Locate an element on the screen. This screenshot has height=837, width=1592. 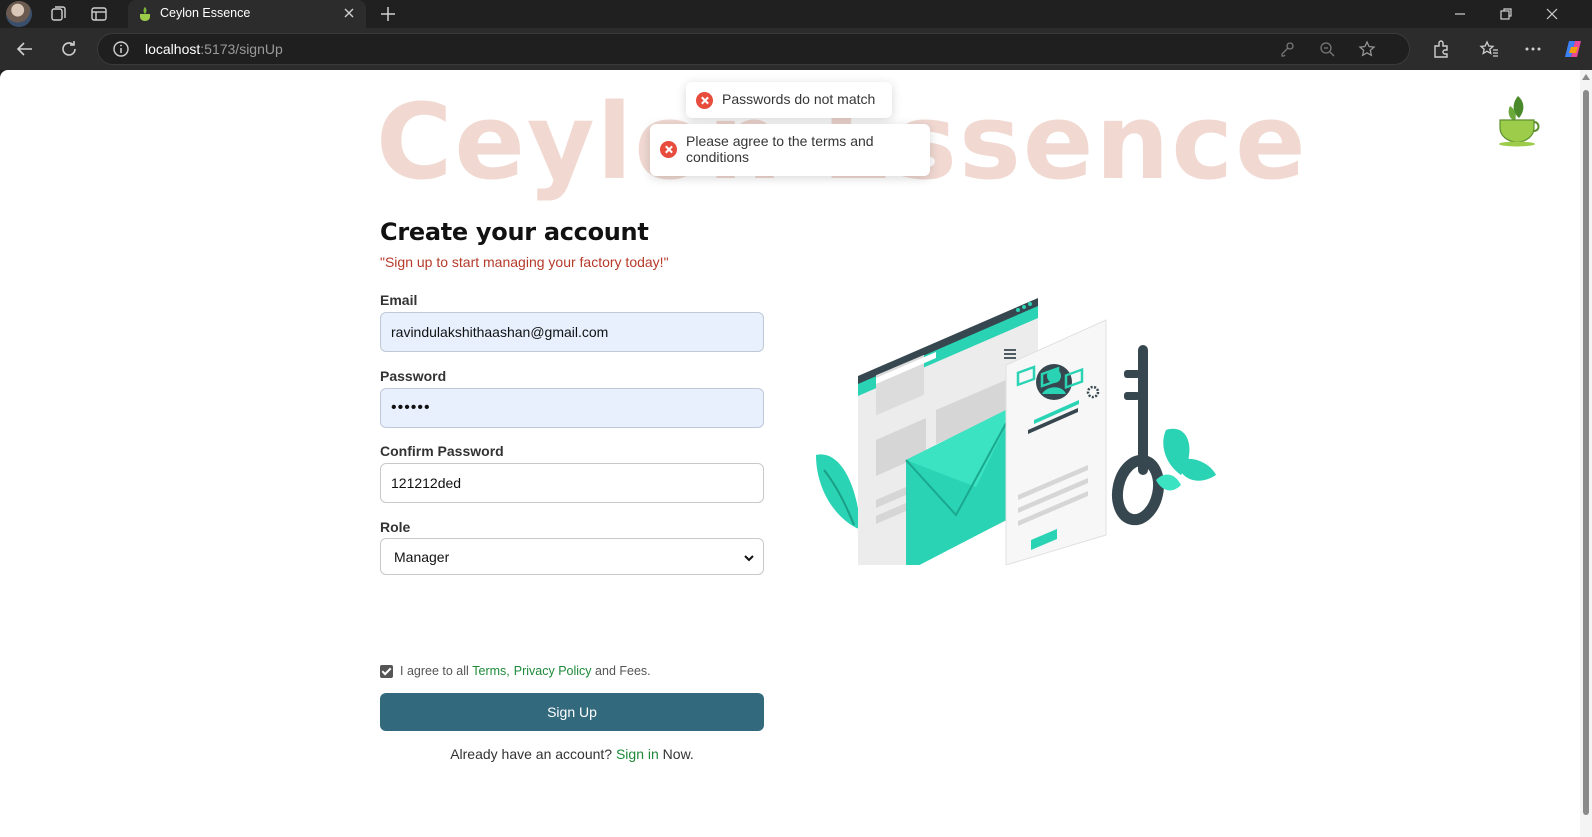
error-toast-terms: Please agree to the terms and conditions is located at coordinates (790, 150).